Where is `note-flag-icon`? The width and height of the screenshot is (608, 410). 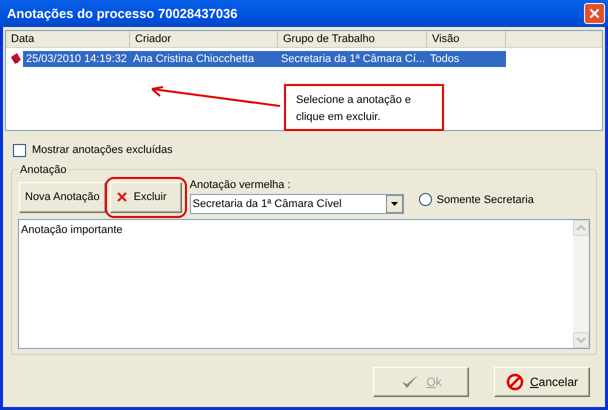 note-flag-icon is located at coordinates (16, 59).